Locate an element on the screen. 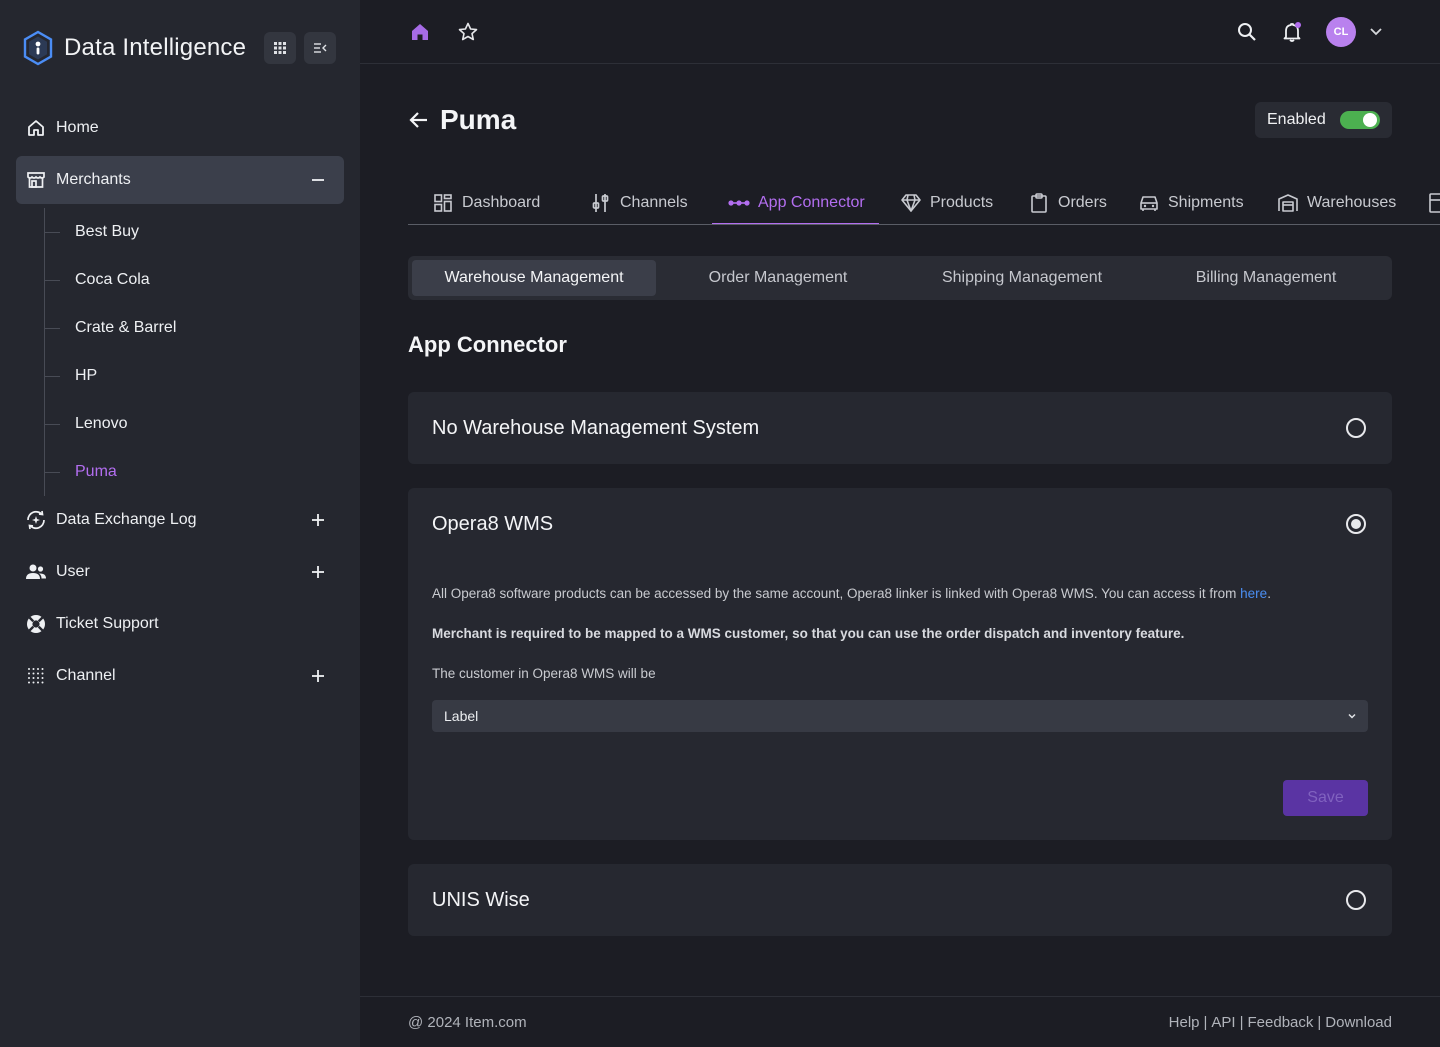  page-title: Puma is located at coordinates (478, 119).